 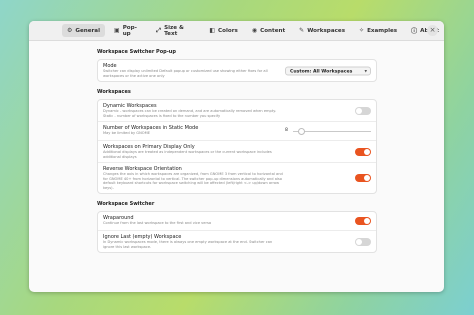 I want to click on chevron-down-icon: ▾, so click(x=365, y=71).